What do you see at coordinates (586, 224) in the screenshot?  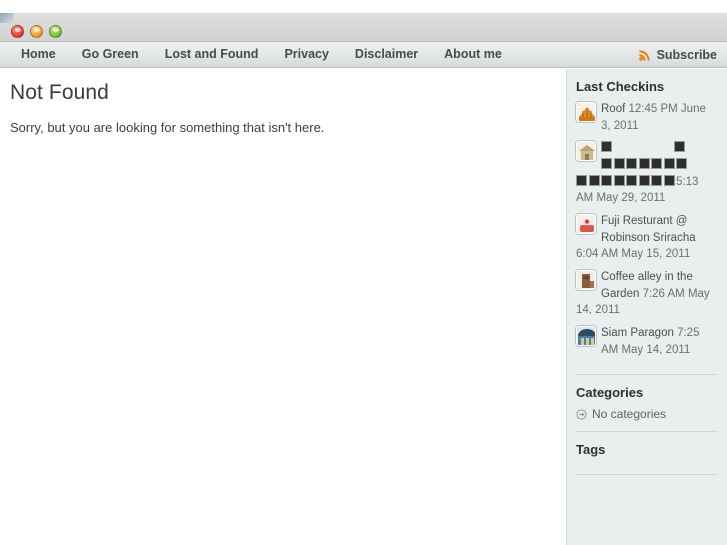 I see `sushi-venue-icon` at bounding box center [586, 224].